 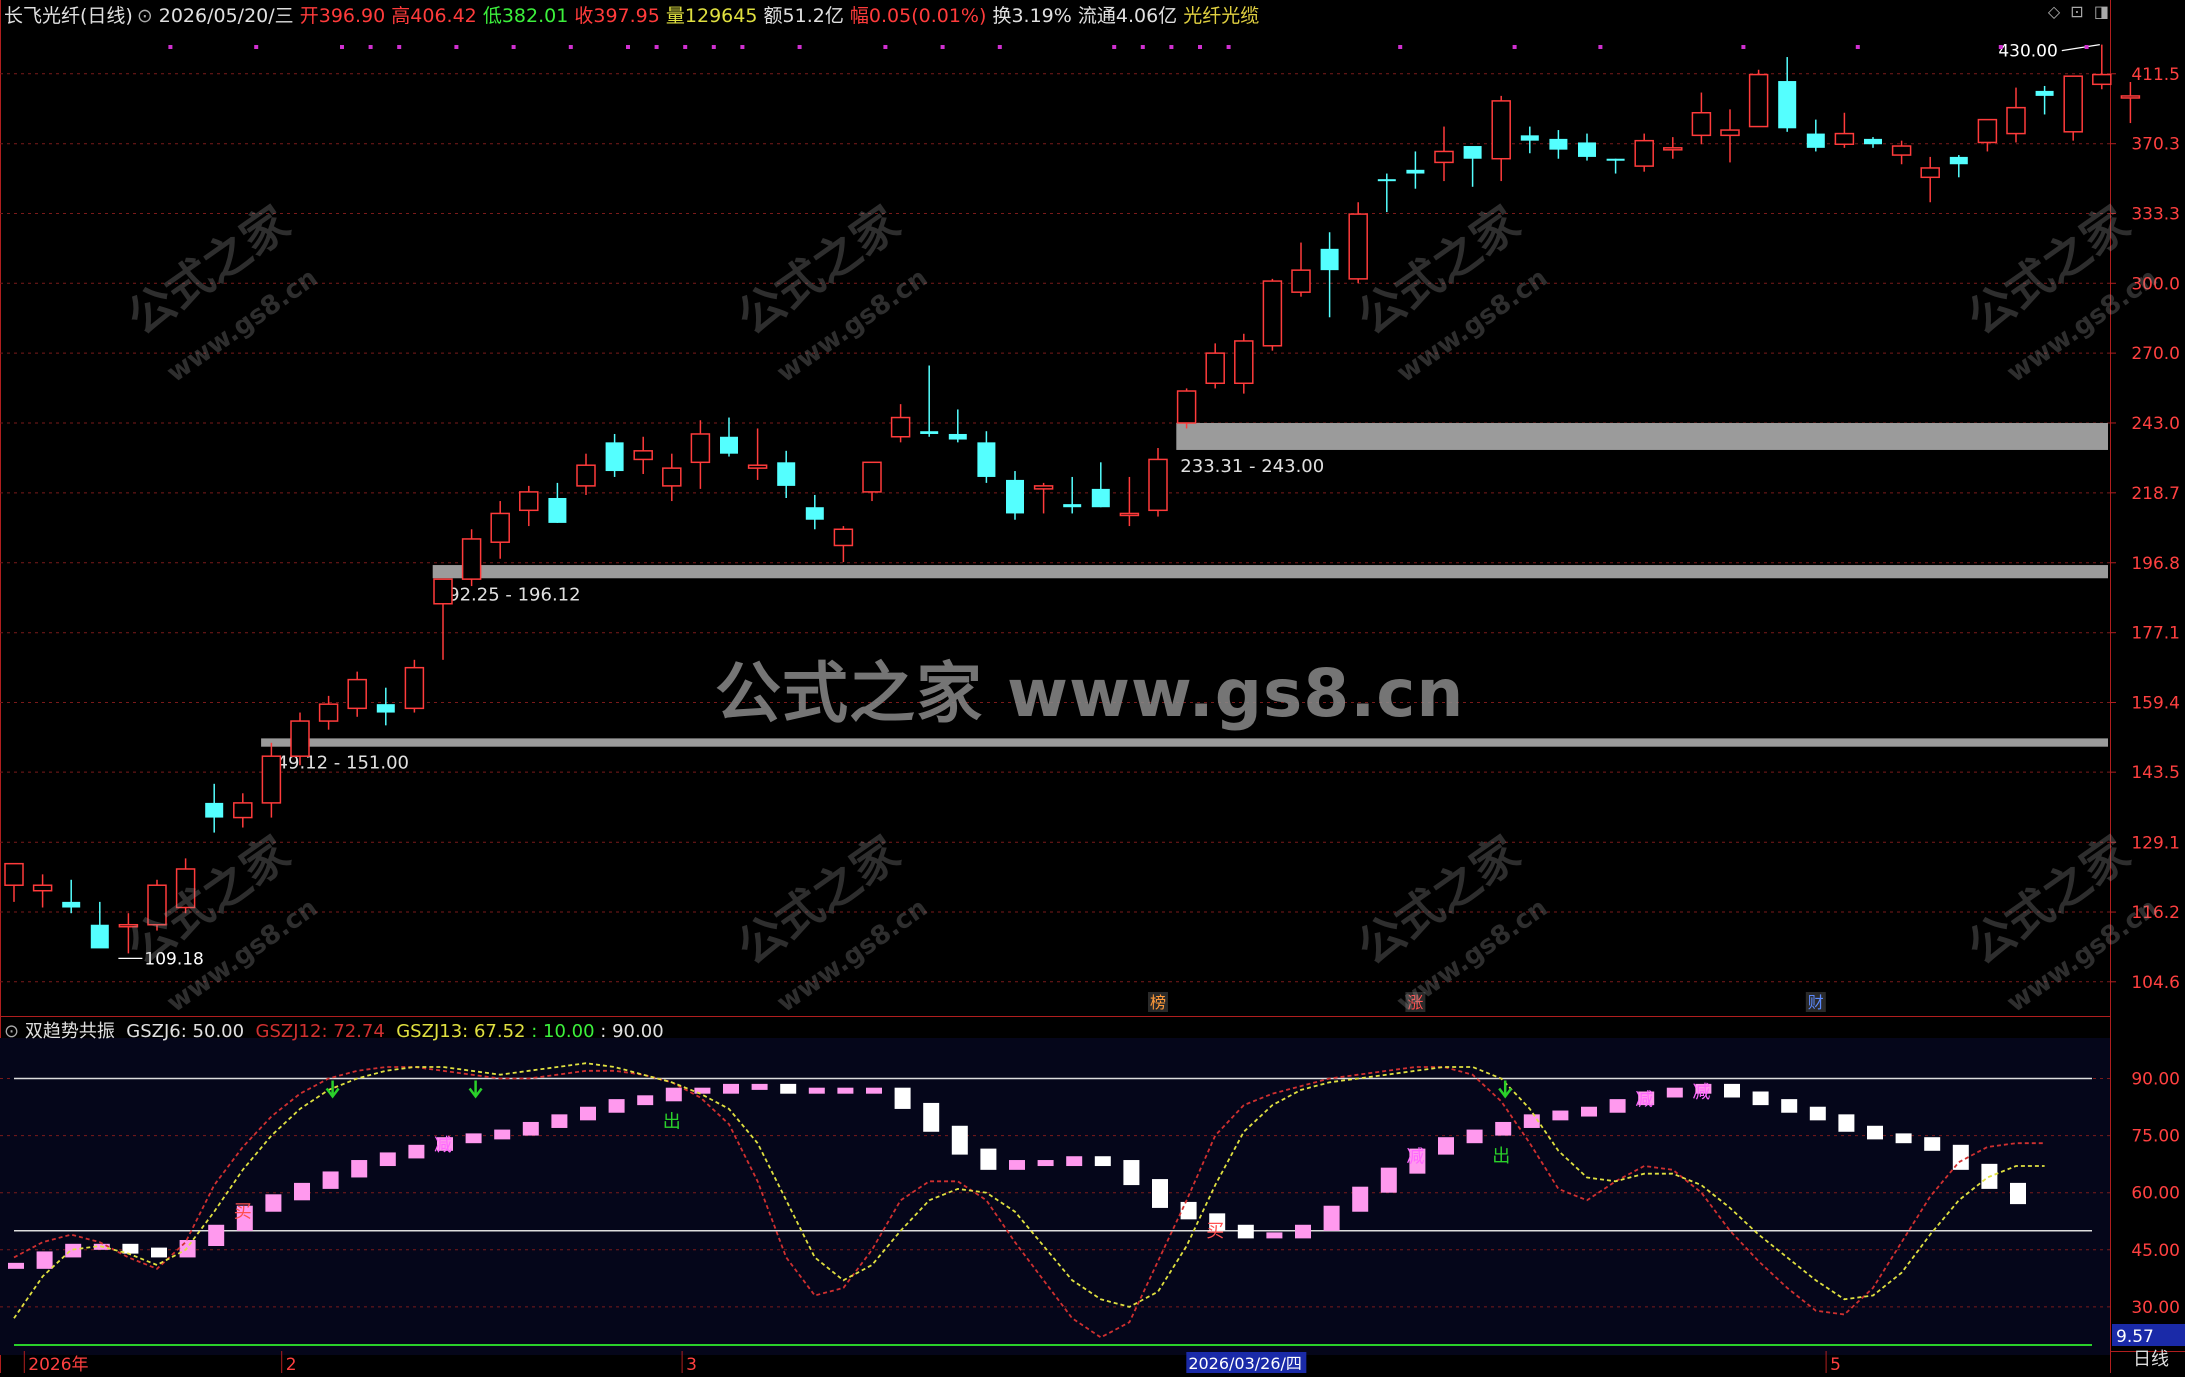 I want to click on amt-value: 51.2亿, so click(x=813, y=16).